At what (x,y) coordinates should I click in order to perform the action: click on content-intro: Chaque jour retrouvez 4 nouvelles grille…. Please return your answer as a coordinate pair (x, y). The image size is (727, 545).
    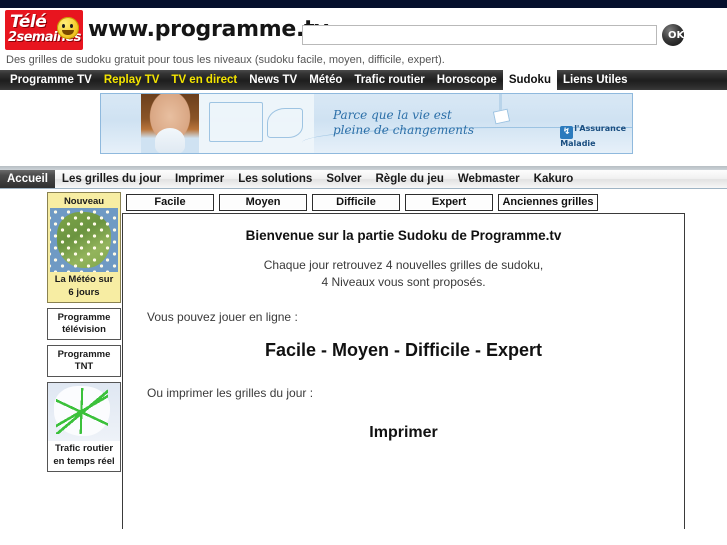
    Looking at the image, I should click on (403, 274).